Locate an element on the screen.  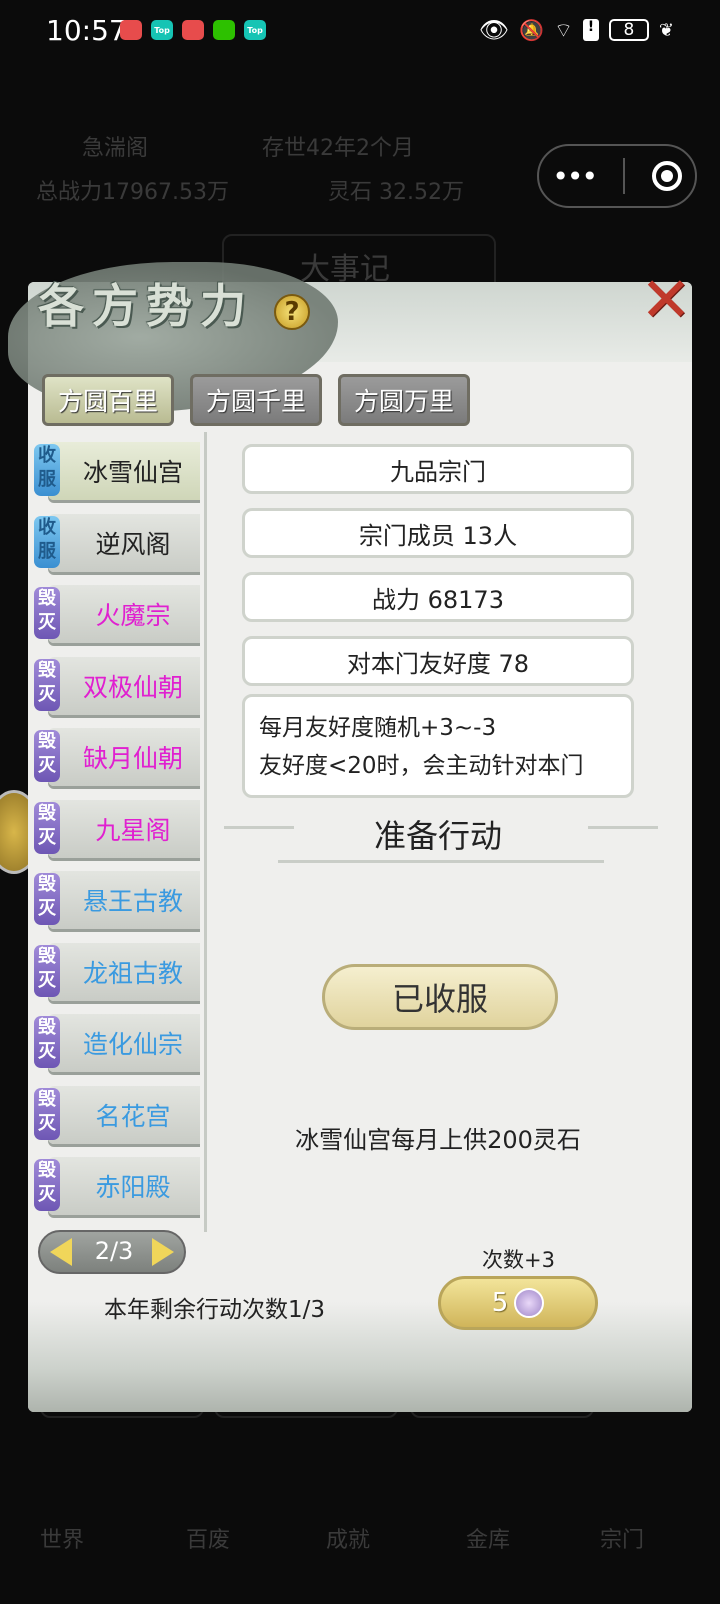
faction-item: 毁灭 名花宫 is located at coordinates (117, 1114).